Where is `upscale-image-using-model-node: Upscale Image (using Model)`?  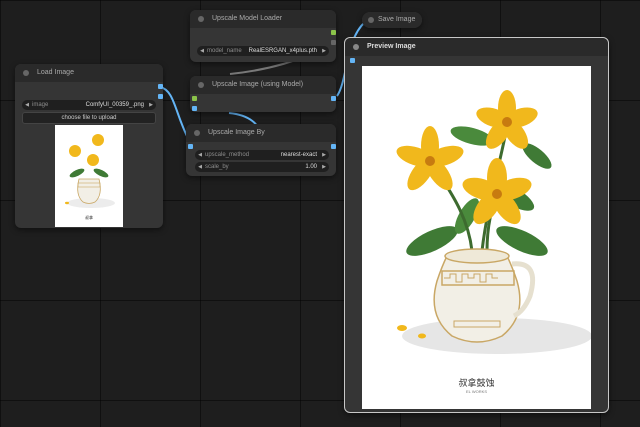
upscale-image-using-model-node: Upscale Image (using Model) is located at coordinates (263, 94).